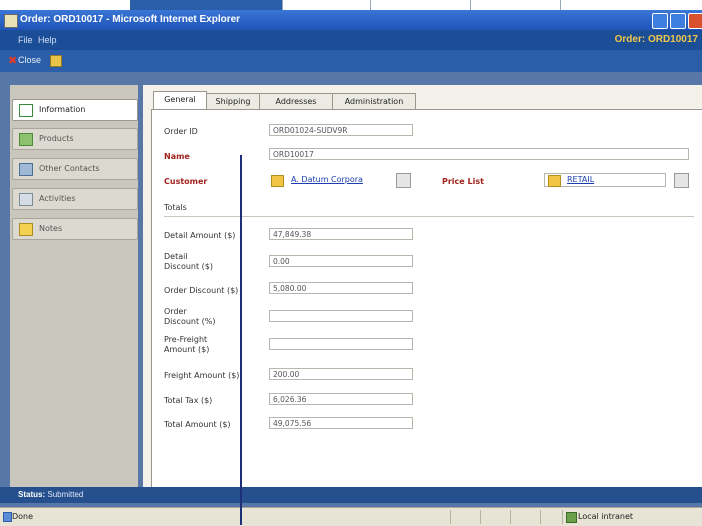 The height and width of the screenshot is (526, 702). Describe the element at coordinates (351, 61) in the screenshot. I see `toolbar: ✖ Close` at that location.